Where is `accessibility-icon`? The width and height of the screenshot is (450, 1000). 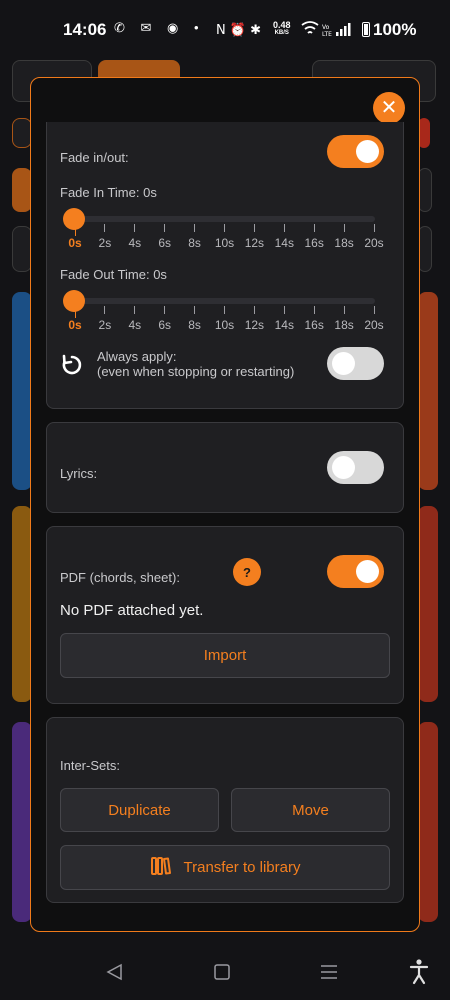 accessibility-icon is located at coordinates (419, 975).